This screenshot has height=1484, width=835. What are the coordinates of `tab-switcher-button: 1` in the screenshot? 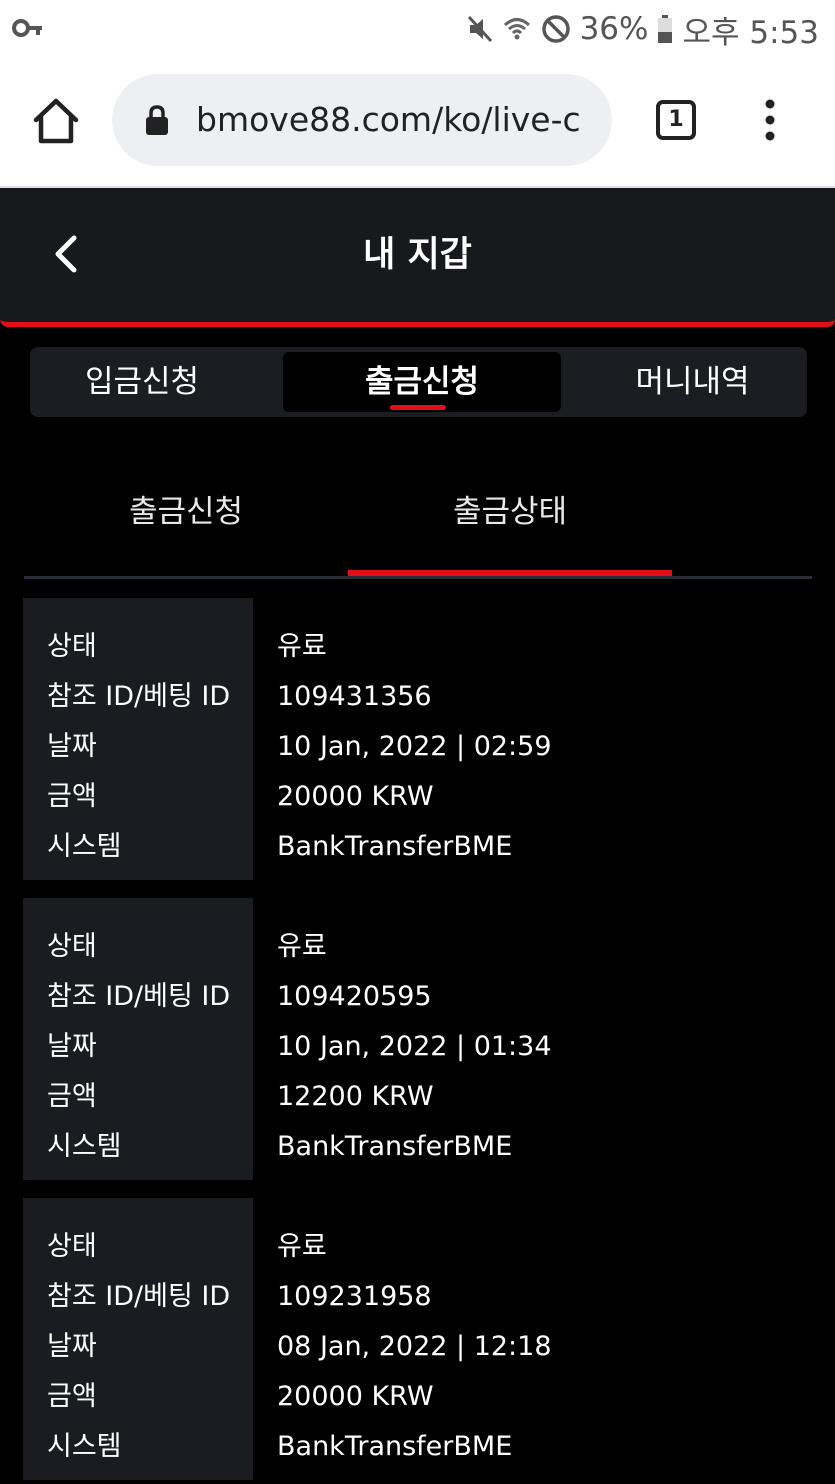 It's located at (676, 120).